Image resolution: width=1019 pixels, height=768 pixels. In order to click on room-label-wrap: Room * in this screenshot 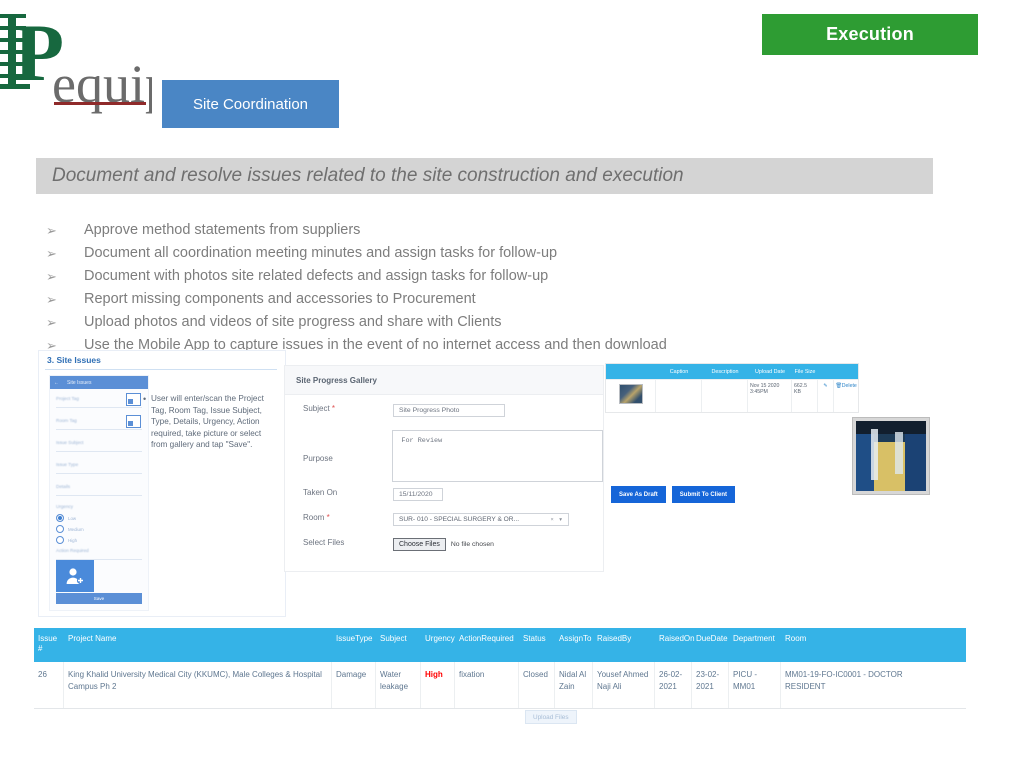, I will do `click(339, 517)`.